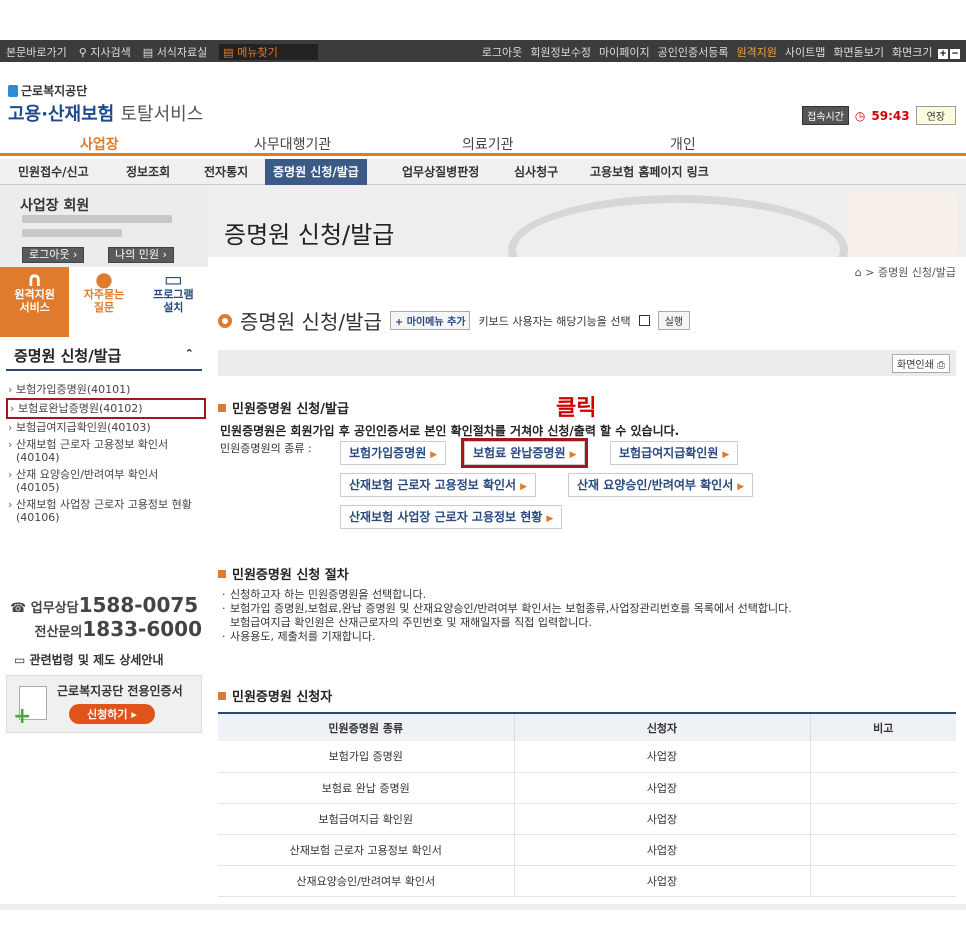 The image size is (966, 938). What do you see at coordinates (366, 726) in the screenshot?
I see `col-header-kind: 민원증명원 종류` at bounding box center [366, 726].